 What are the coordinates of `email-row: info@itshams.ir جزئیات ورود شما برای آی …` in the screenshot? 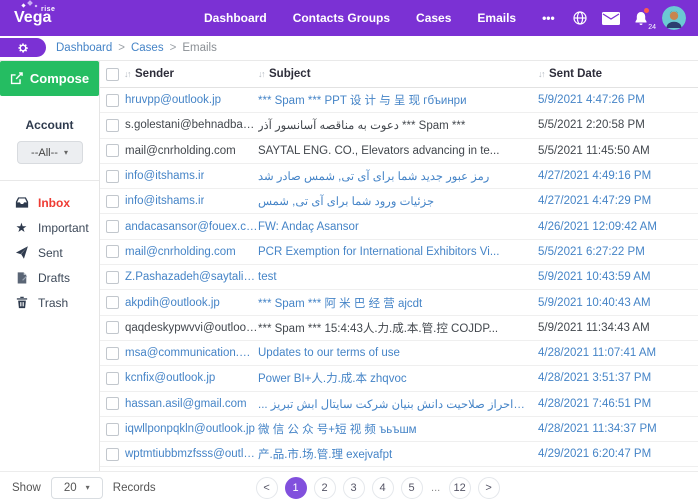 It's located at (399, 202).